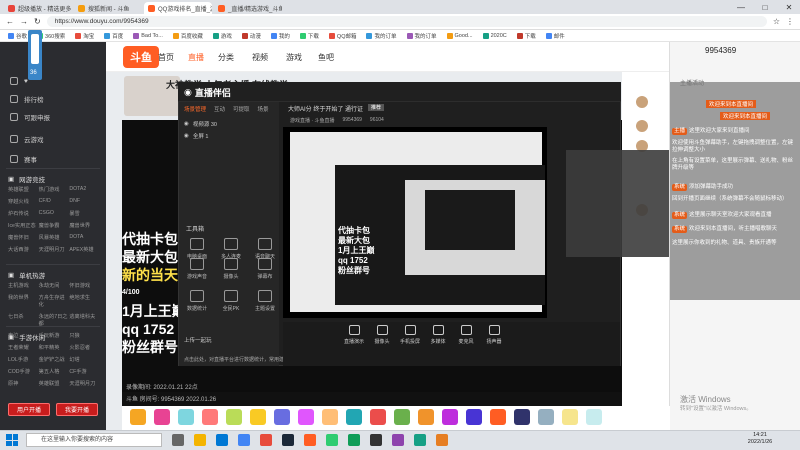  What do you see at coordinates (23, 249) in the screenshot?
I see `game-link: 大话西游` at bounding box center [23, 249].